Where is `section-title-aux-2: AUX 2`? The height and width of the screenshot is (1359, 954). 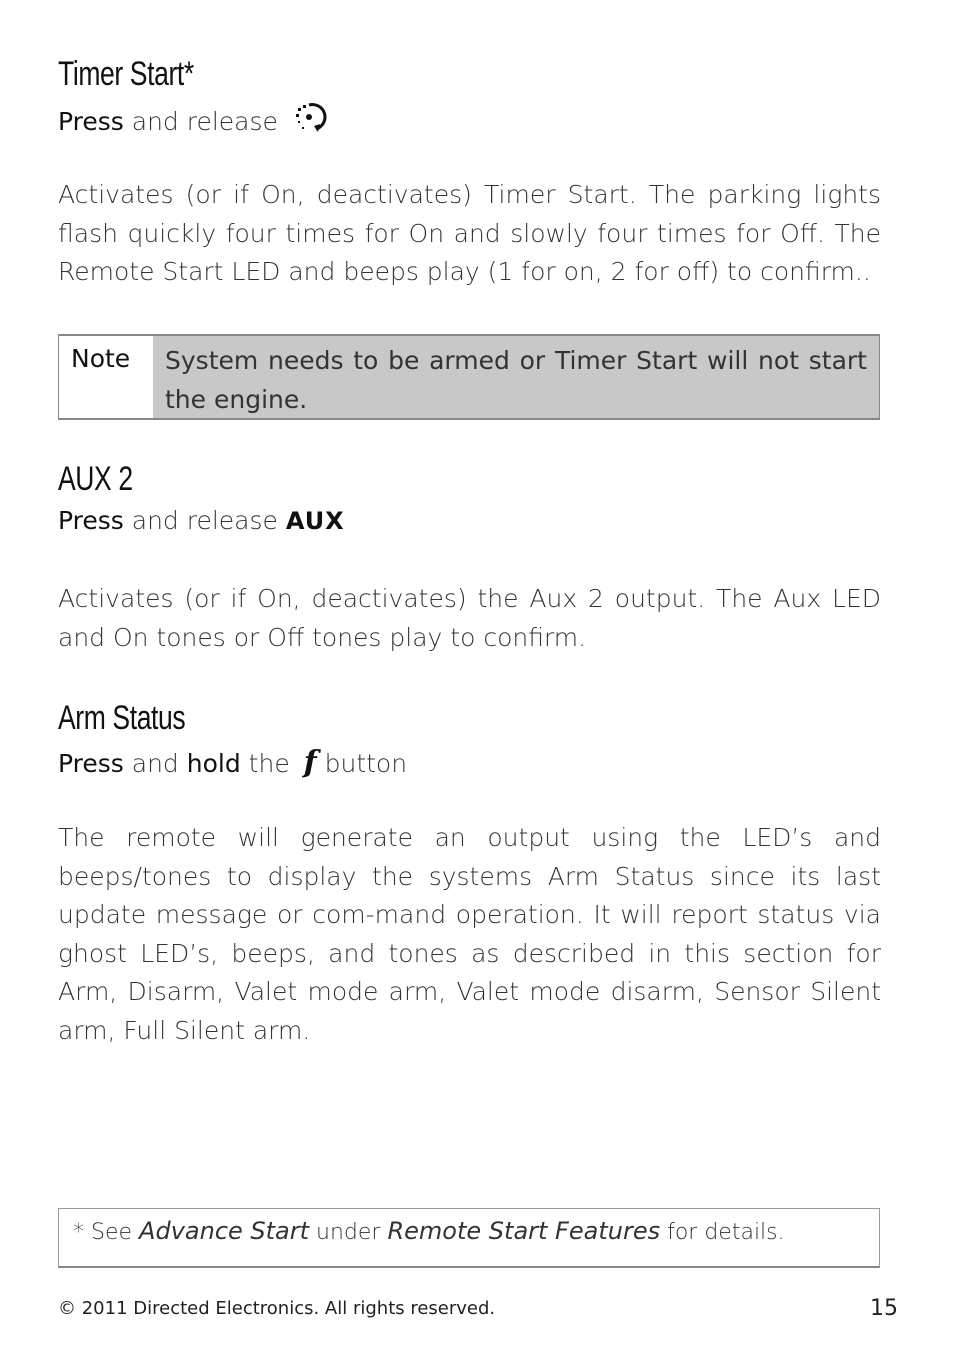 section-title-aux-2: AUX 2 is located at coordinates (95, 479).